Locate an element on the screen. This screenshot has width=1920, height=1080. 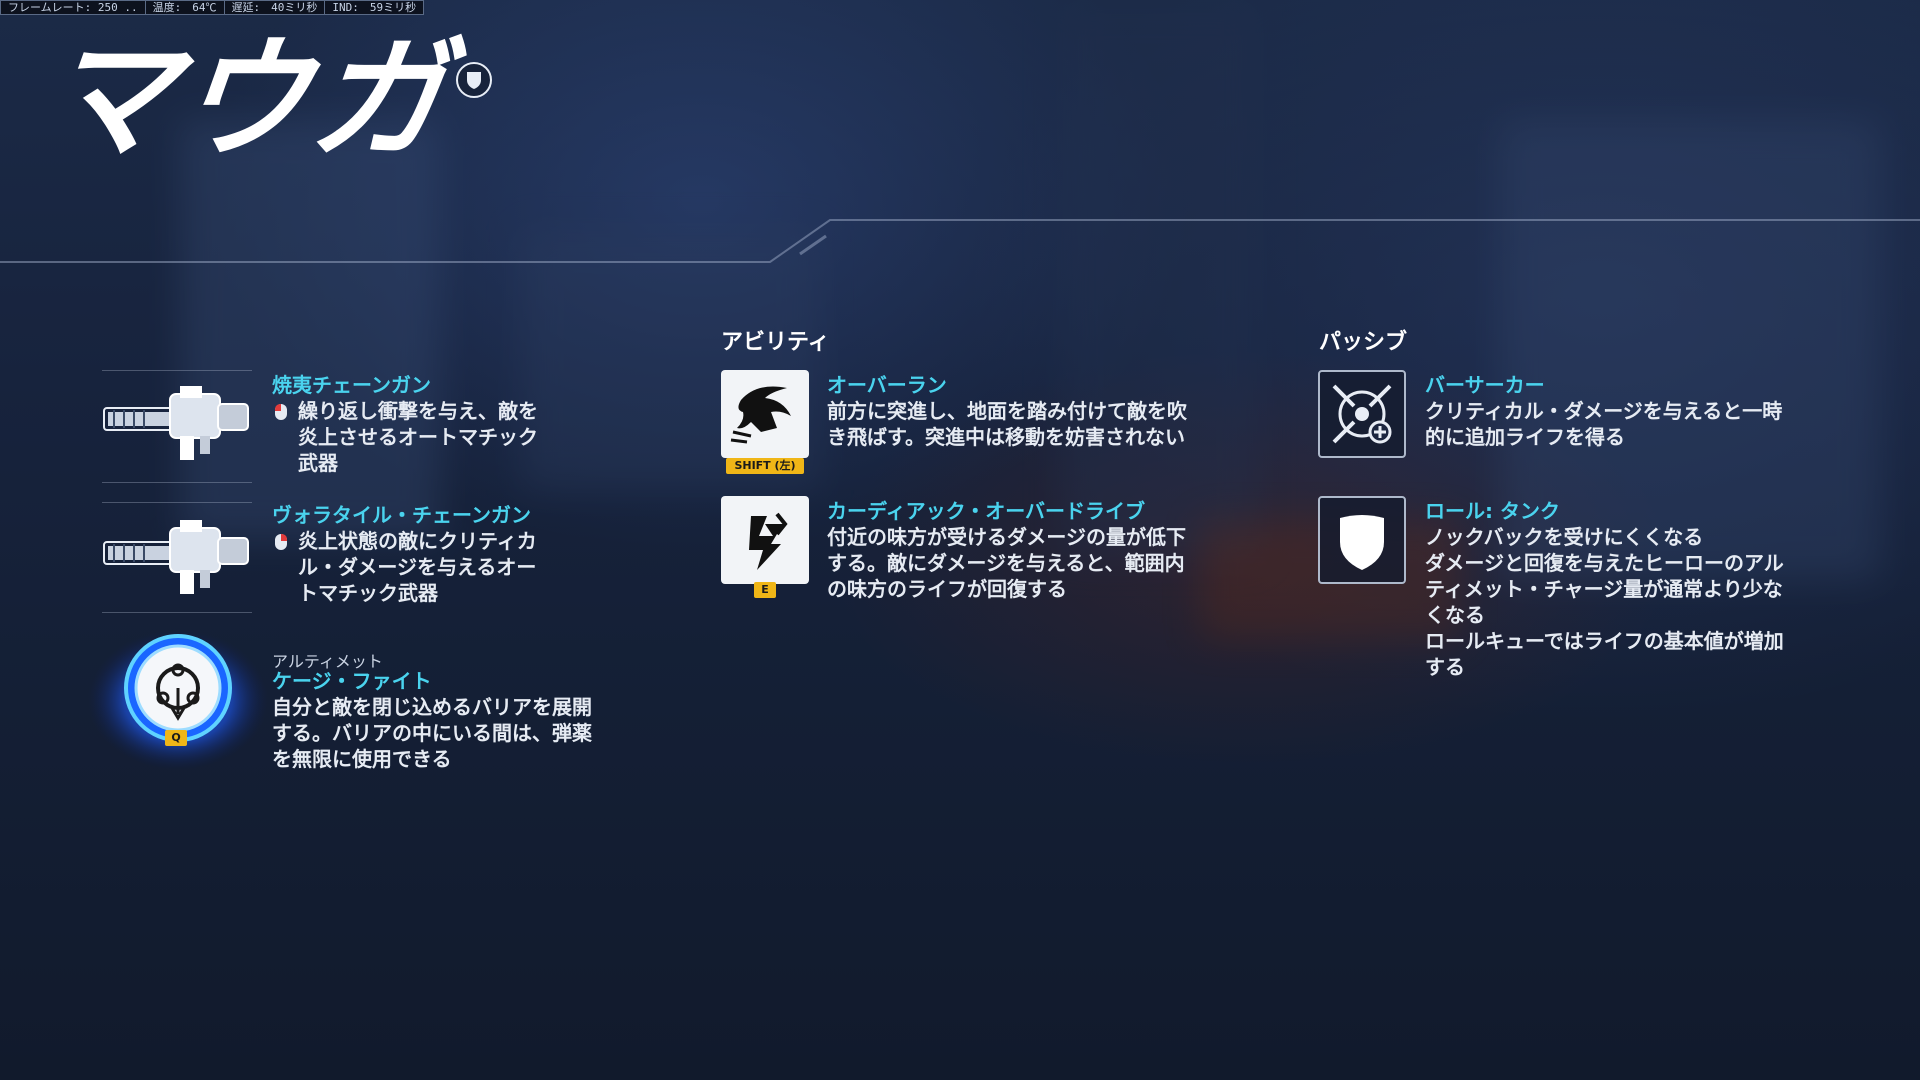
ability-name: カーディアック・オーバードライブ is located at coordinates (986, 511).